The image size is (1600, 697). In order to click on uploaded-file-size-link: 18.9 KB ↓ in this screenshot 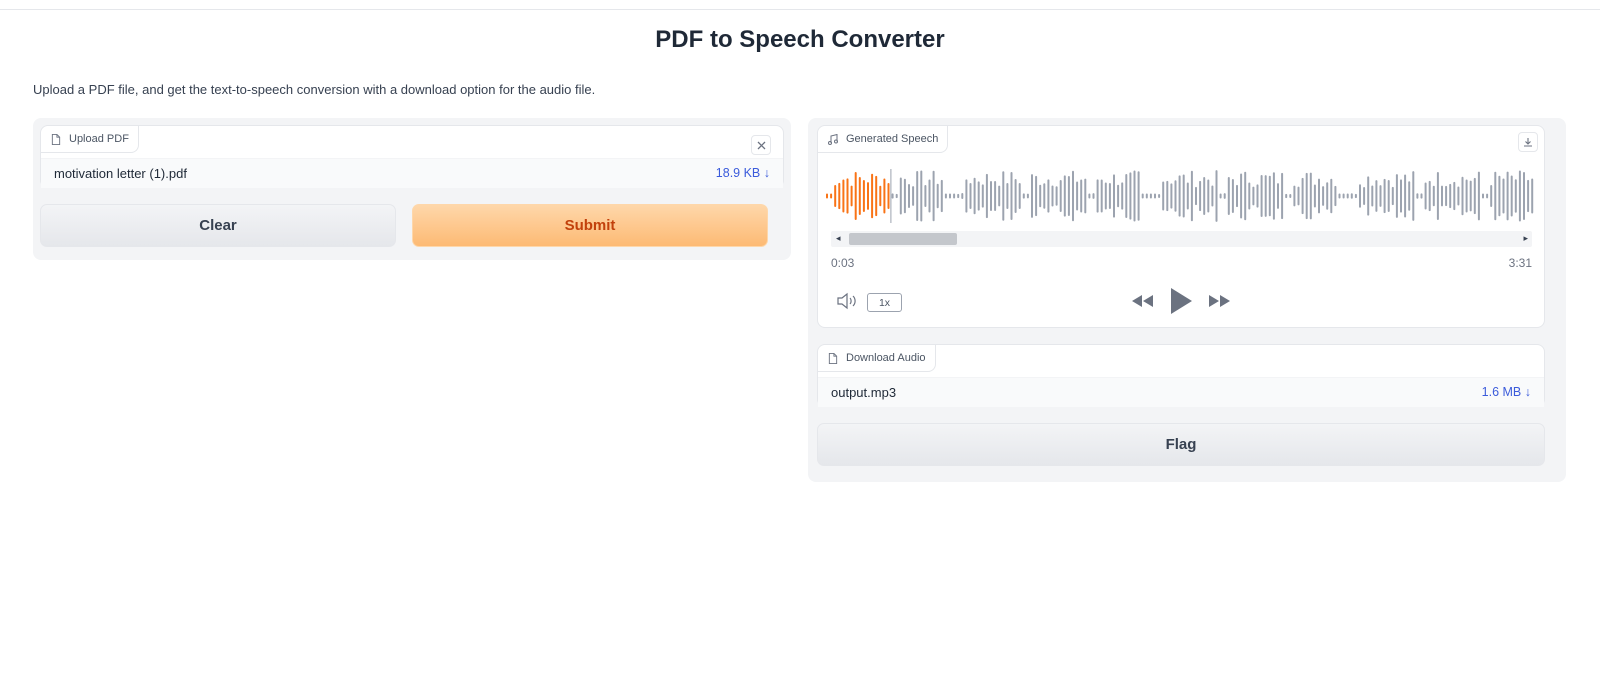, I will do `click(743, 173)`.